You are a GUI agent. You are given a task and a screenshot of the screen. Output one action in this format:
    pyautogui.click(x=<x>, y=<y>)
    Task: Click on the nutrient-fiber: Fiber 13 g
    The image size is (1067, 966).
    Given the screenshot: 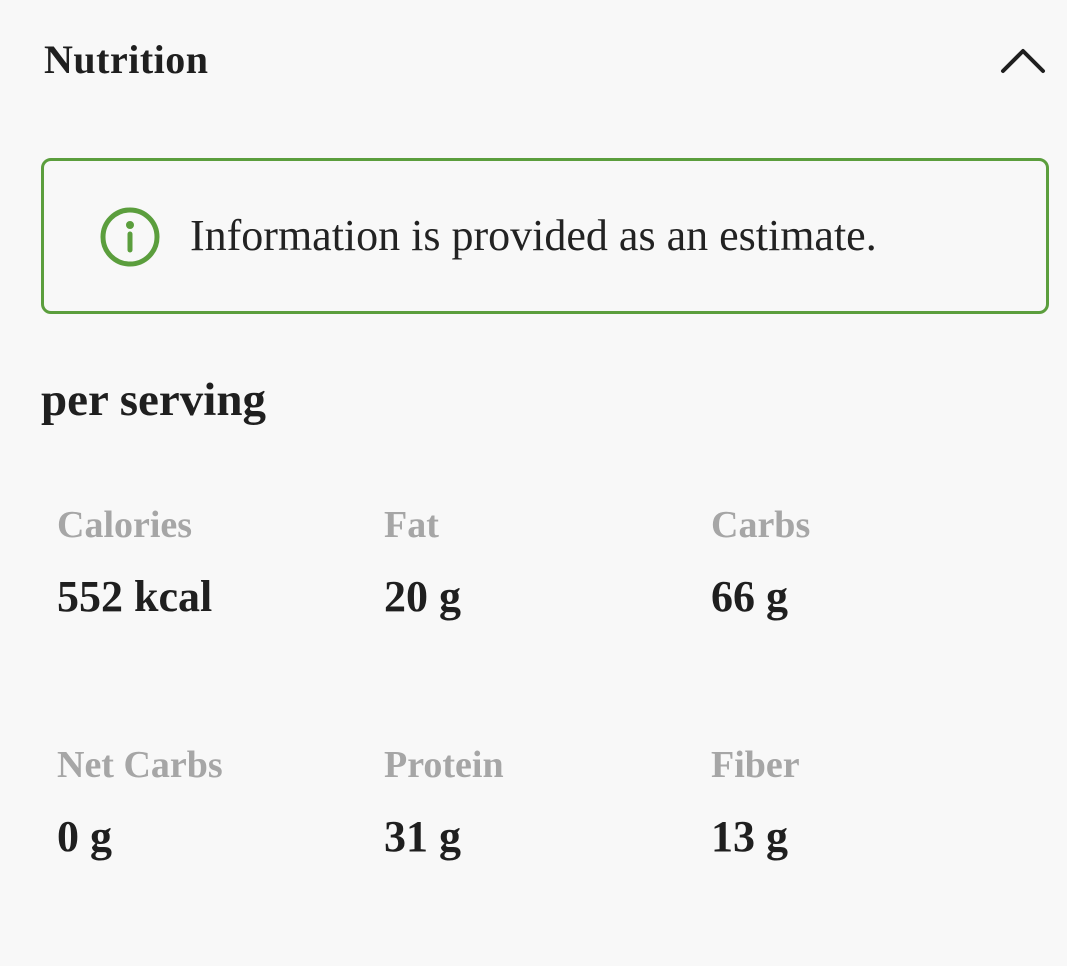 What is the action you would take?
    pyautogui.click(x=871, y=805)
    